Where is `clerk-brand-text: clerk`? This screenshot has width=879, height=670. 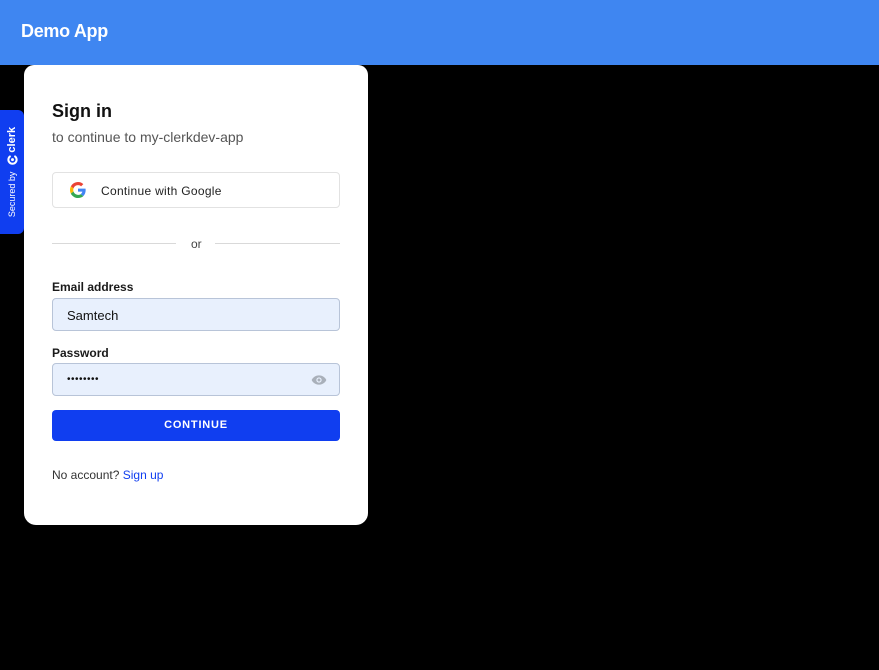
clerk-brand-text: clerk is located at coordinates (12, 139).